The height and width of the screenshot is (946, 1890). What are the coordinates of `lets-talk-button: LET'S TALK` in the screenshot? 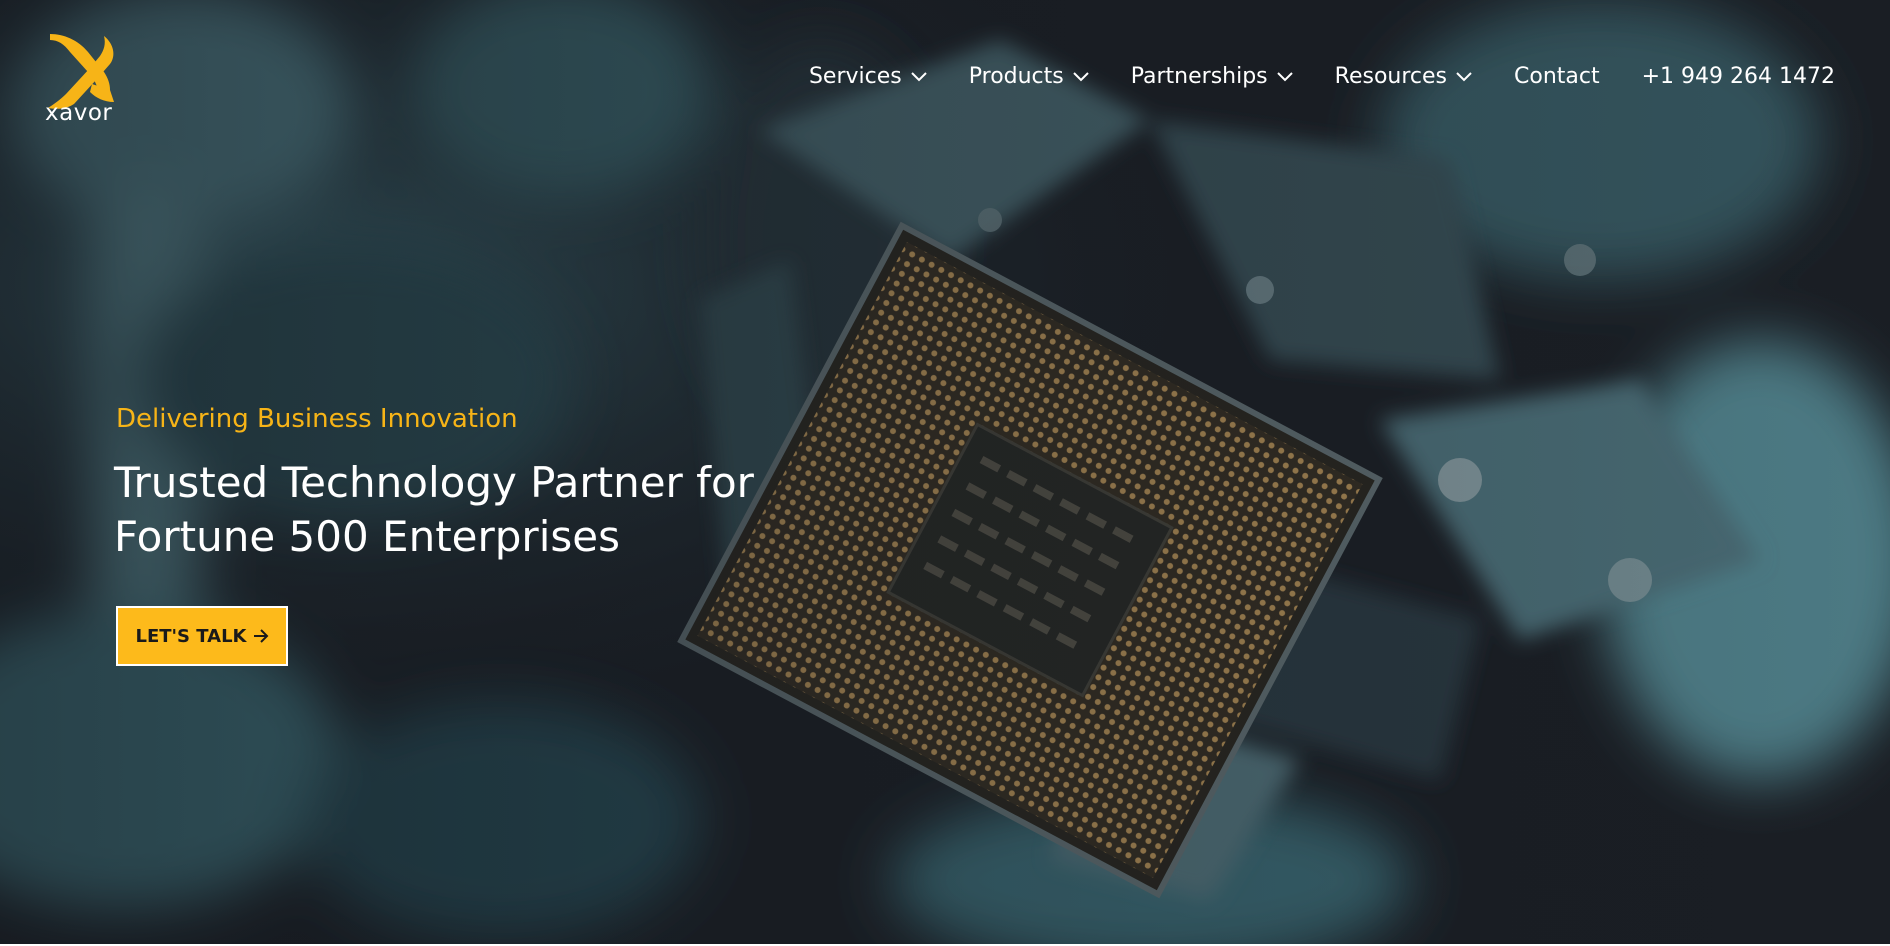 It's located at (202, 636).